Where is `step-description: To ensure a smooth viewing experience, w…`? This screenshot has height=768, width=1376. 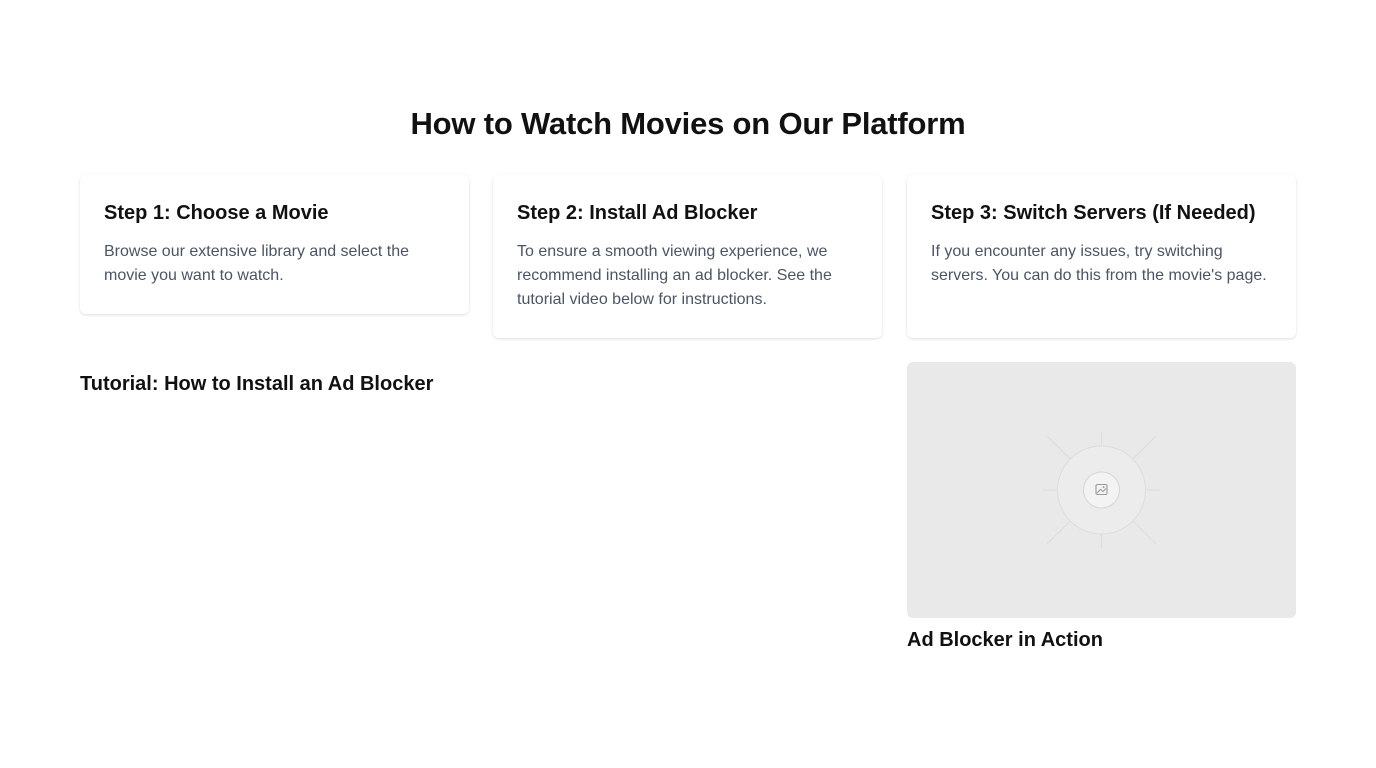 step-description: To ensure a smooth viewing experience, w… is located at coordinates (674, 275).